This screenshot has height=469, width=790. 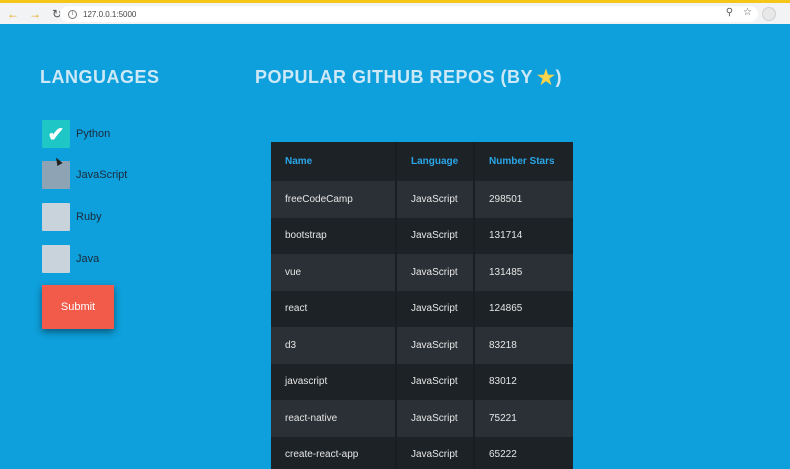 What do you see at coordinates (523, 418) in the screenshot?
I see `repo-stars: 75221` at bounding box center [523, 418].